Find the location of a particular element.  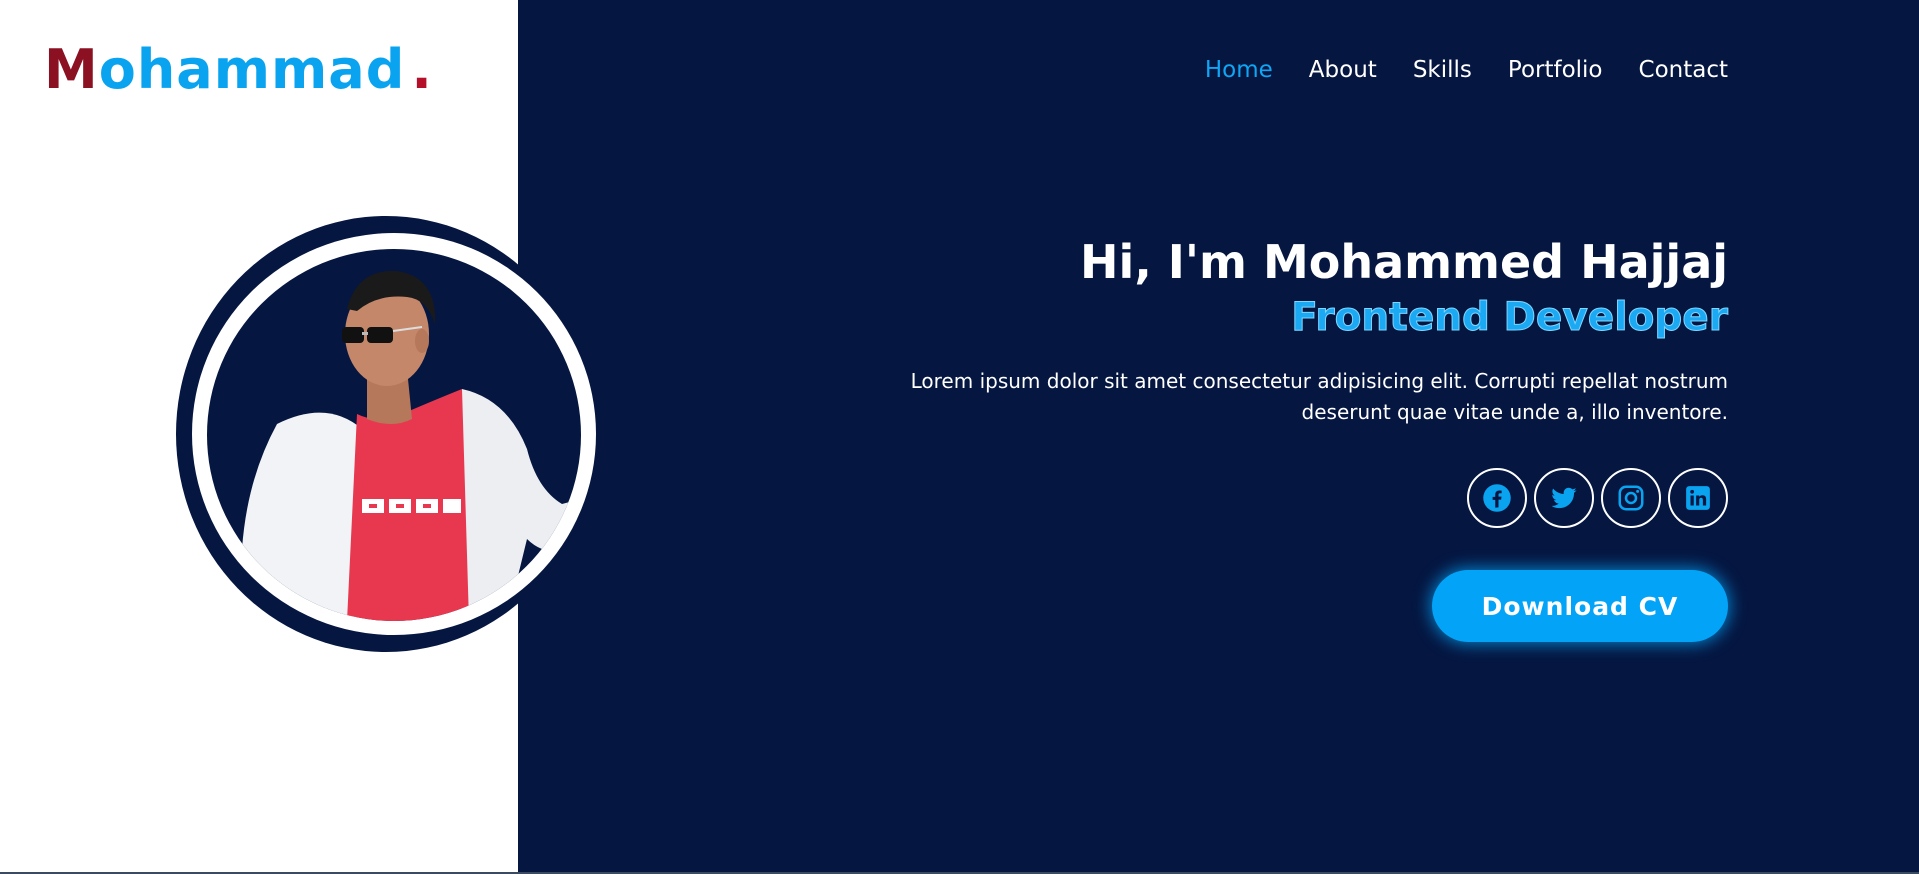

instagram-icon is located at coordinates (1631, 498).